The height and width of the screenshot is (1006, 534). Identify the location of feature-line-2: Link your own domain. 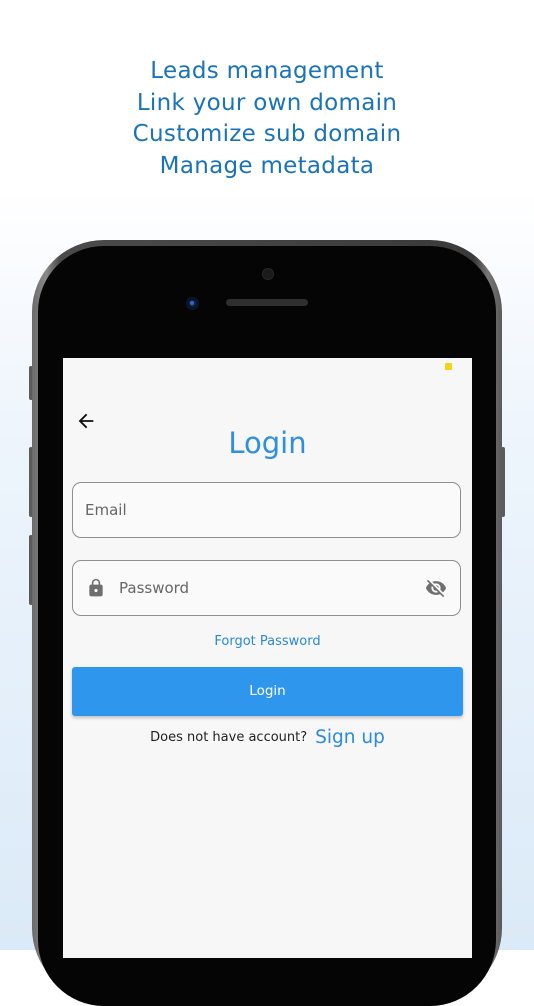
(267, 102).